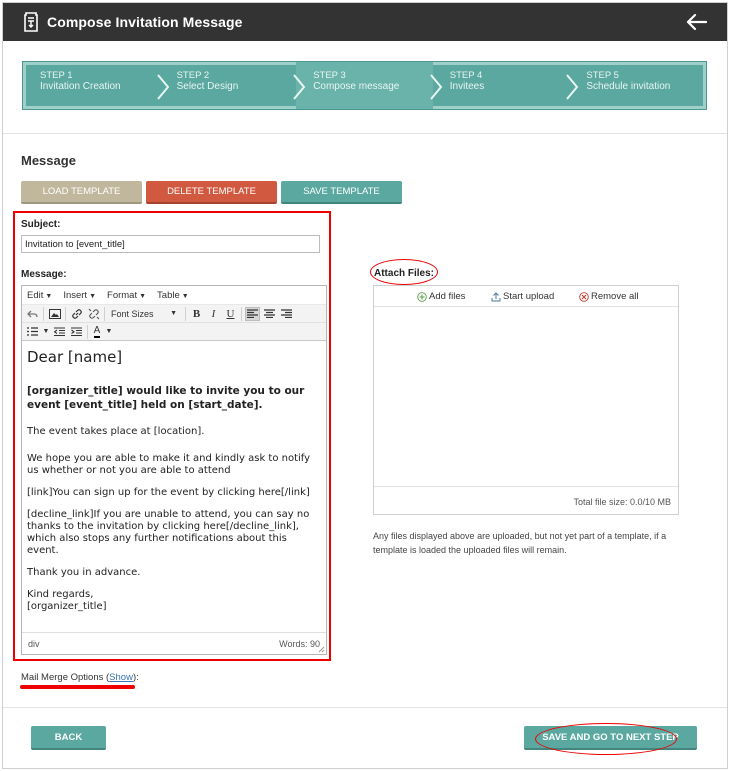 The image size is (730, 771). I want to click on step-number: STEP 4, so click(466, 75).